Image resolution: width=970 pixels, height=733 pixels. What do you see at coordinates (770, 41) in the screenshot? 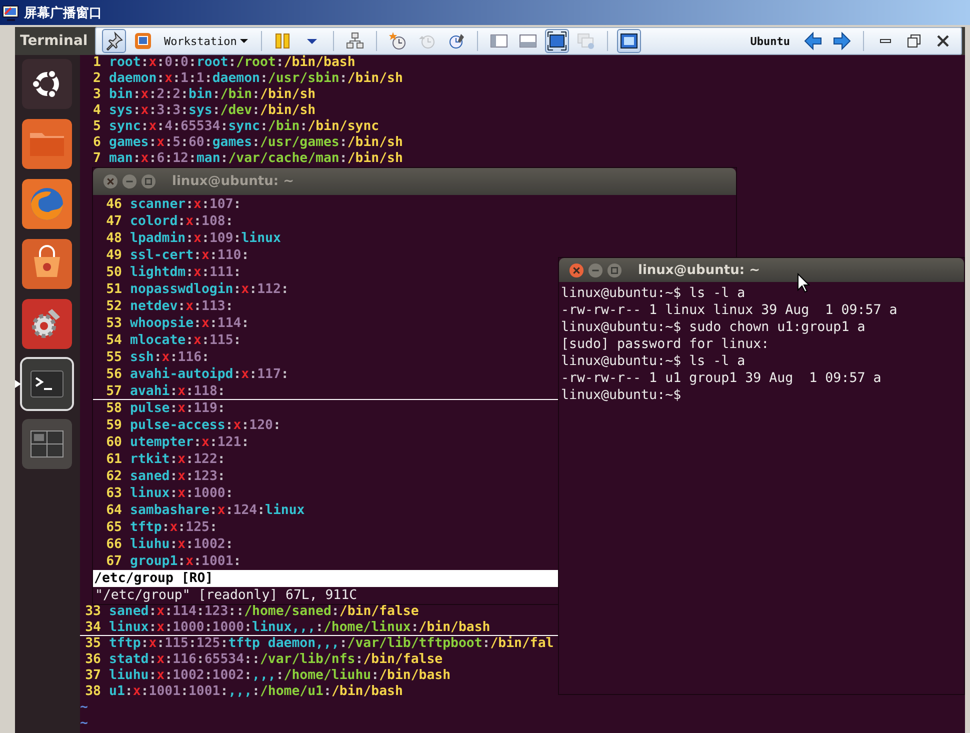
I see `vm-tab-label: Ubuntu` at bounding box center [770, 41].